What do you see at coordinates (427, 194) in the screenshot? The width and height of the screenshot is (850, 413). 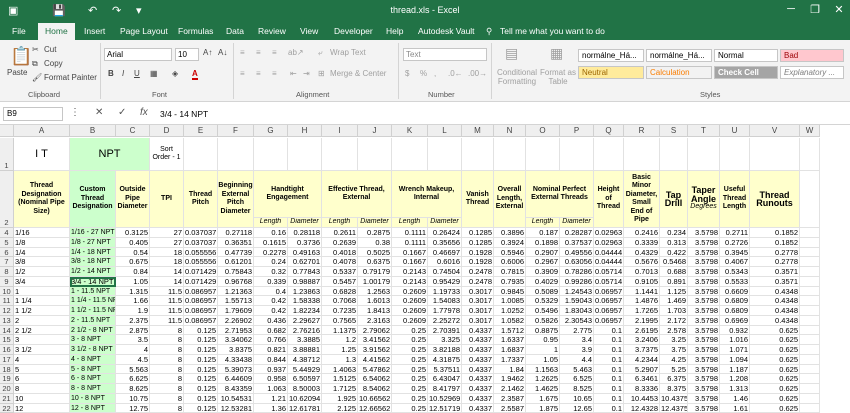 I see `header-KL: Wrench Makeup, Internal` at bounding box center [427, 194].